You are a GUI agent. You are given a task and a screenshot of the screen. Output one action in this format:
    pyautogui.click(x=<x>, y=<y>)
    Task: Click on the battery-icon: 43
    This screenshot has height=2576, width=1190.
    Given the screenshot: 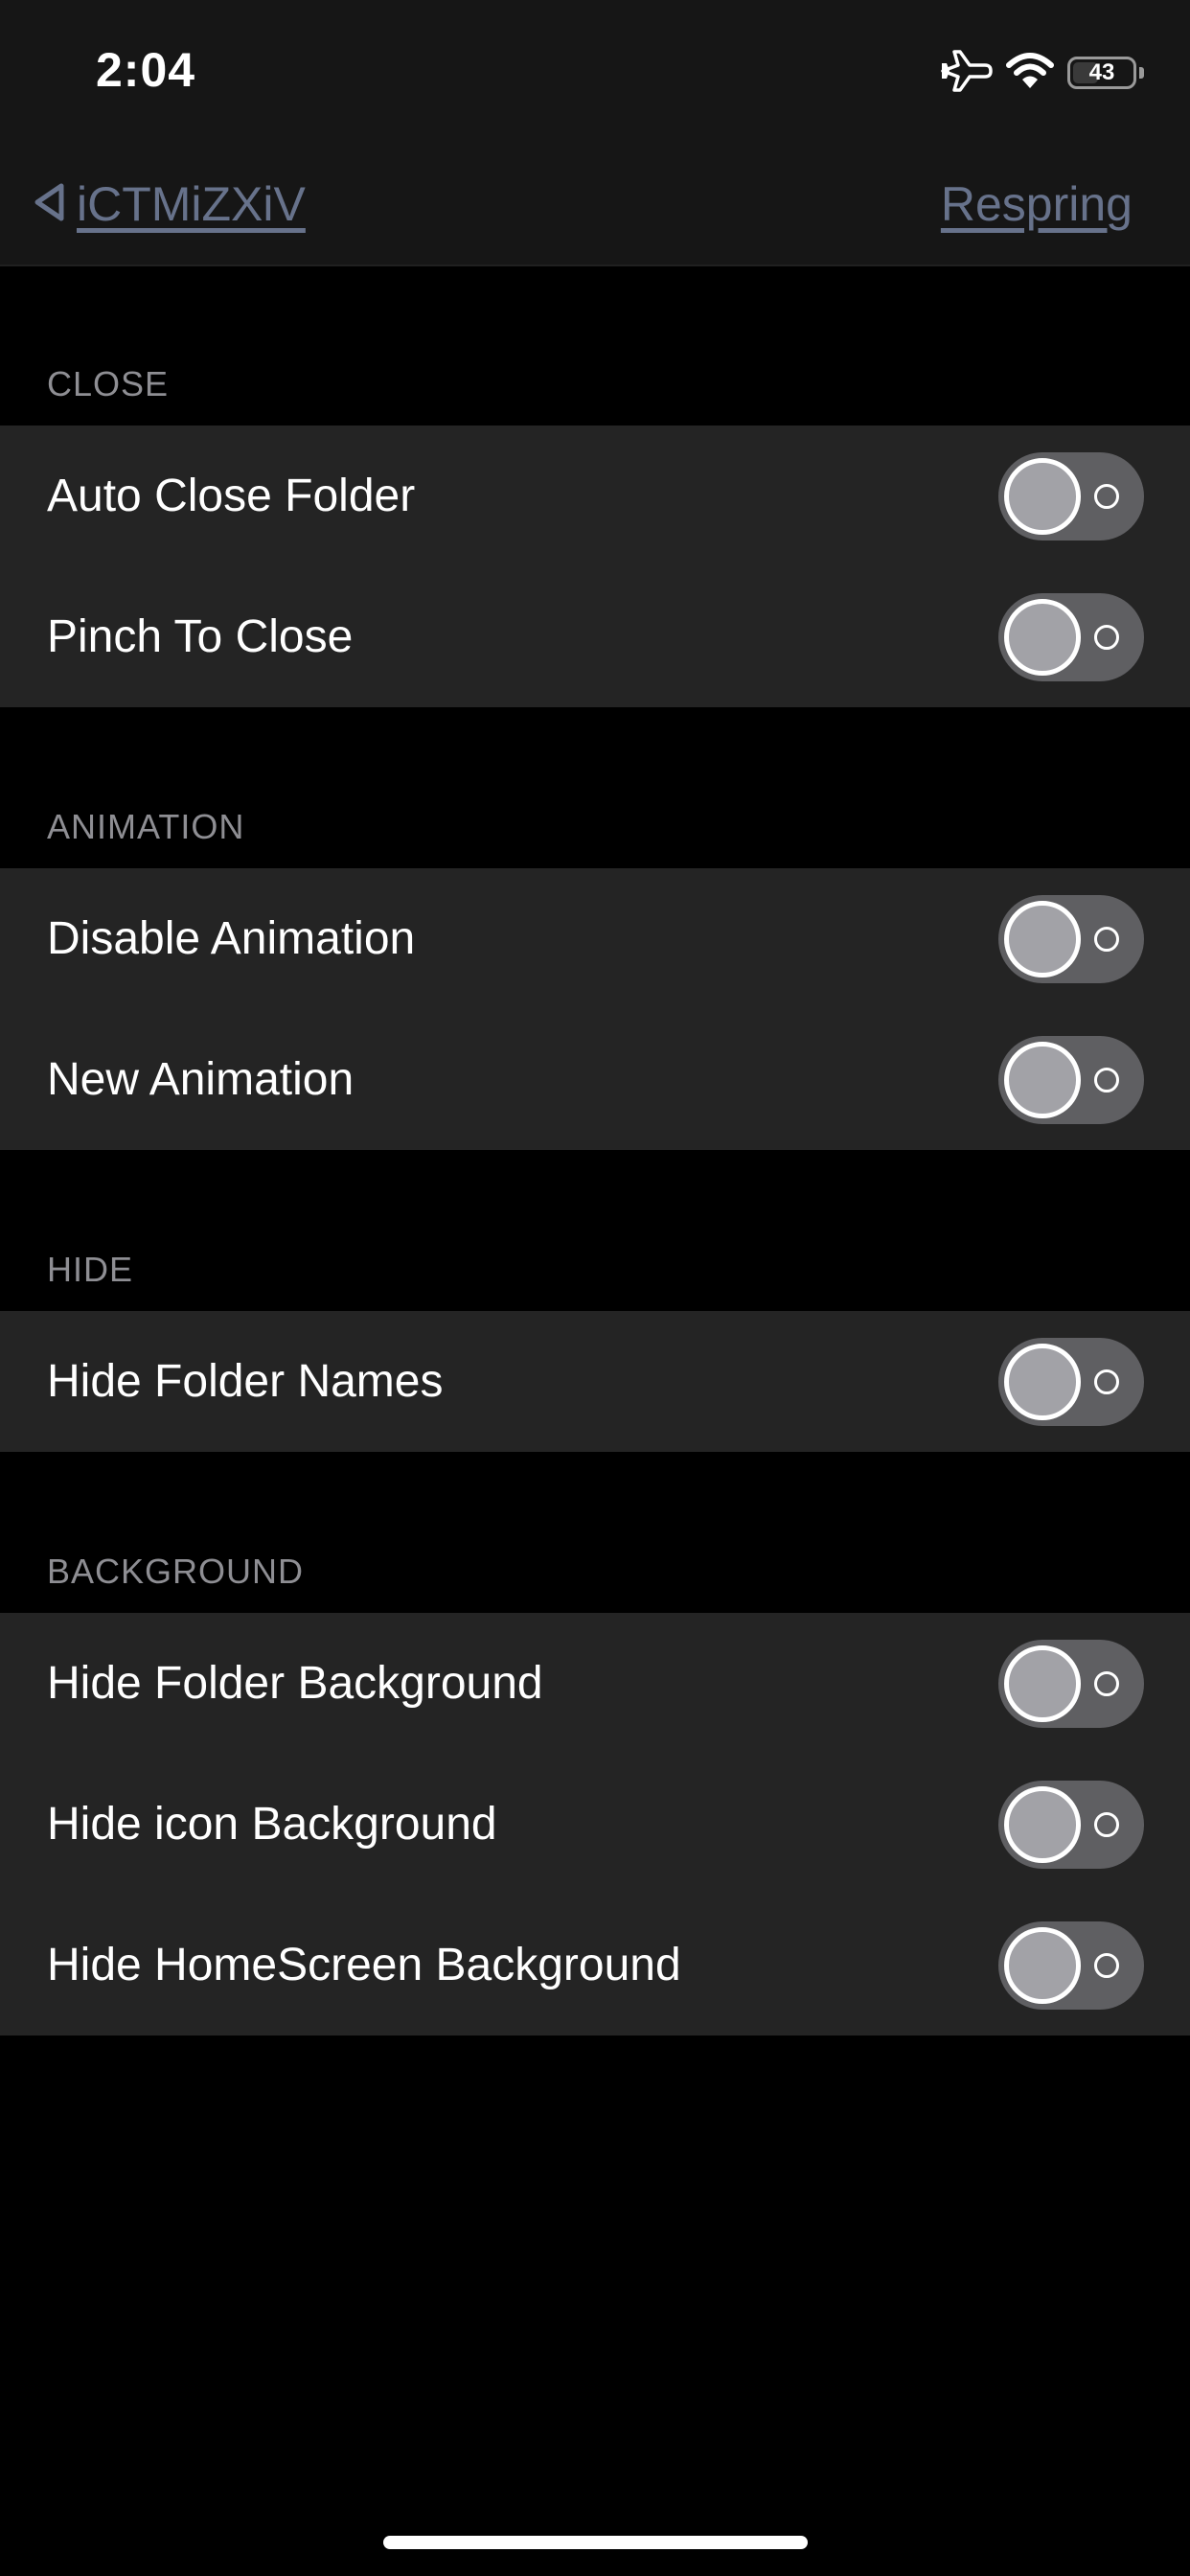 What is the action you would take?
    pyautogui.click(x=1101, y=73)
    